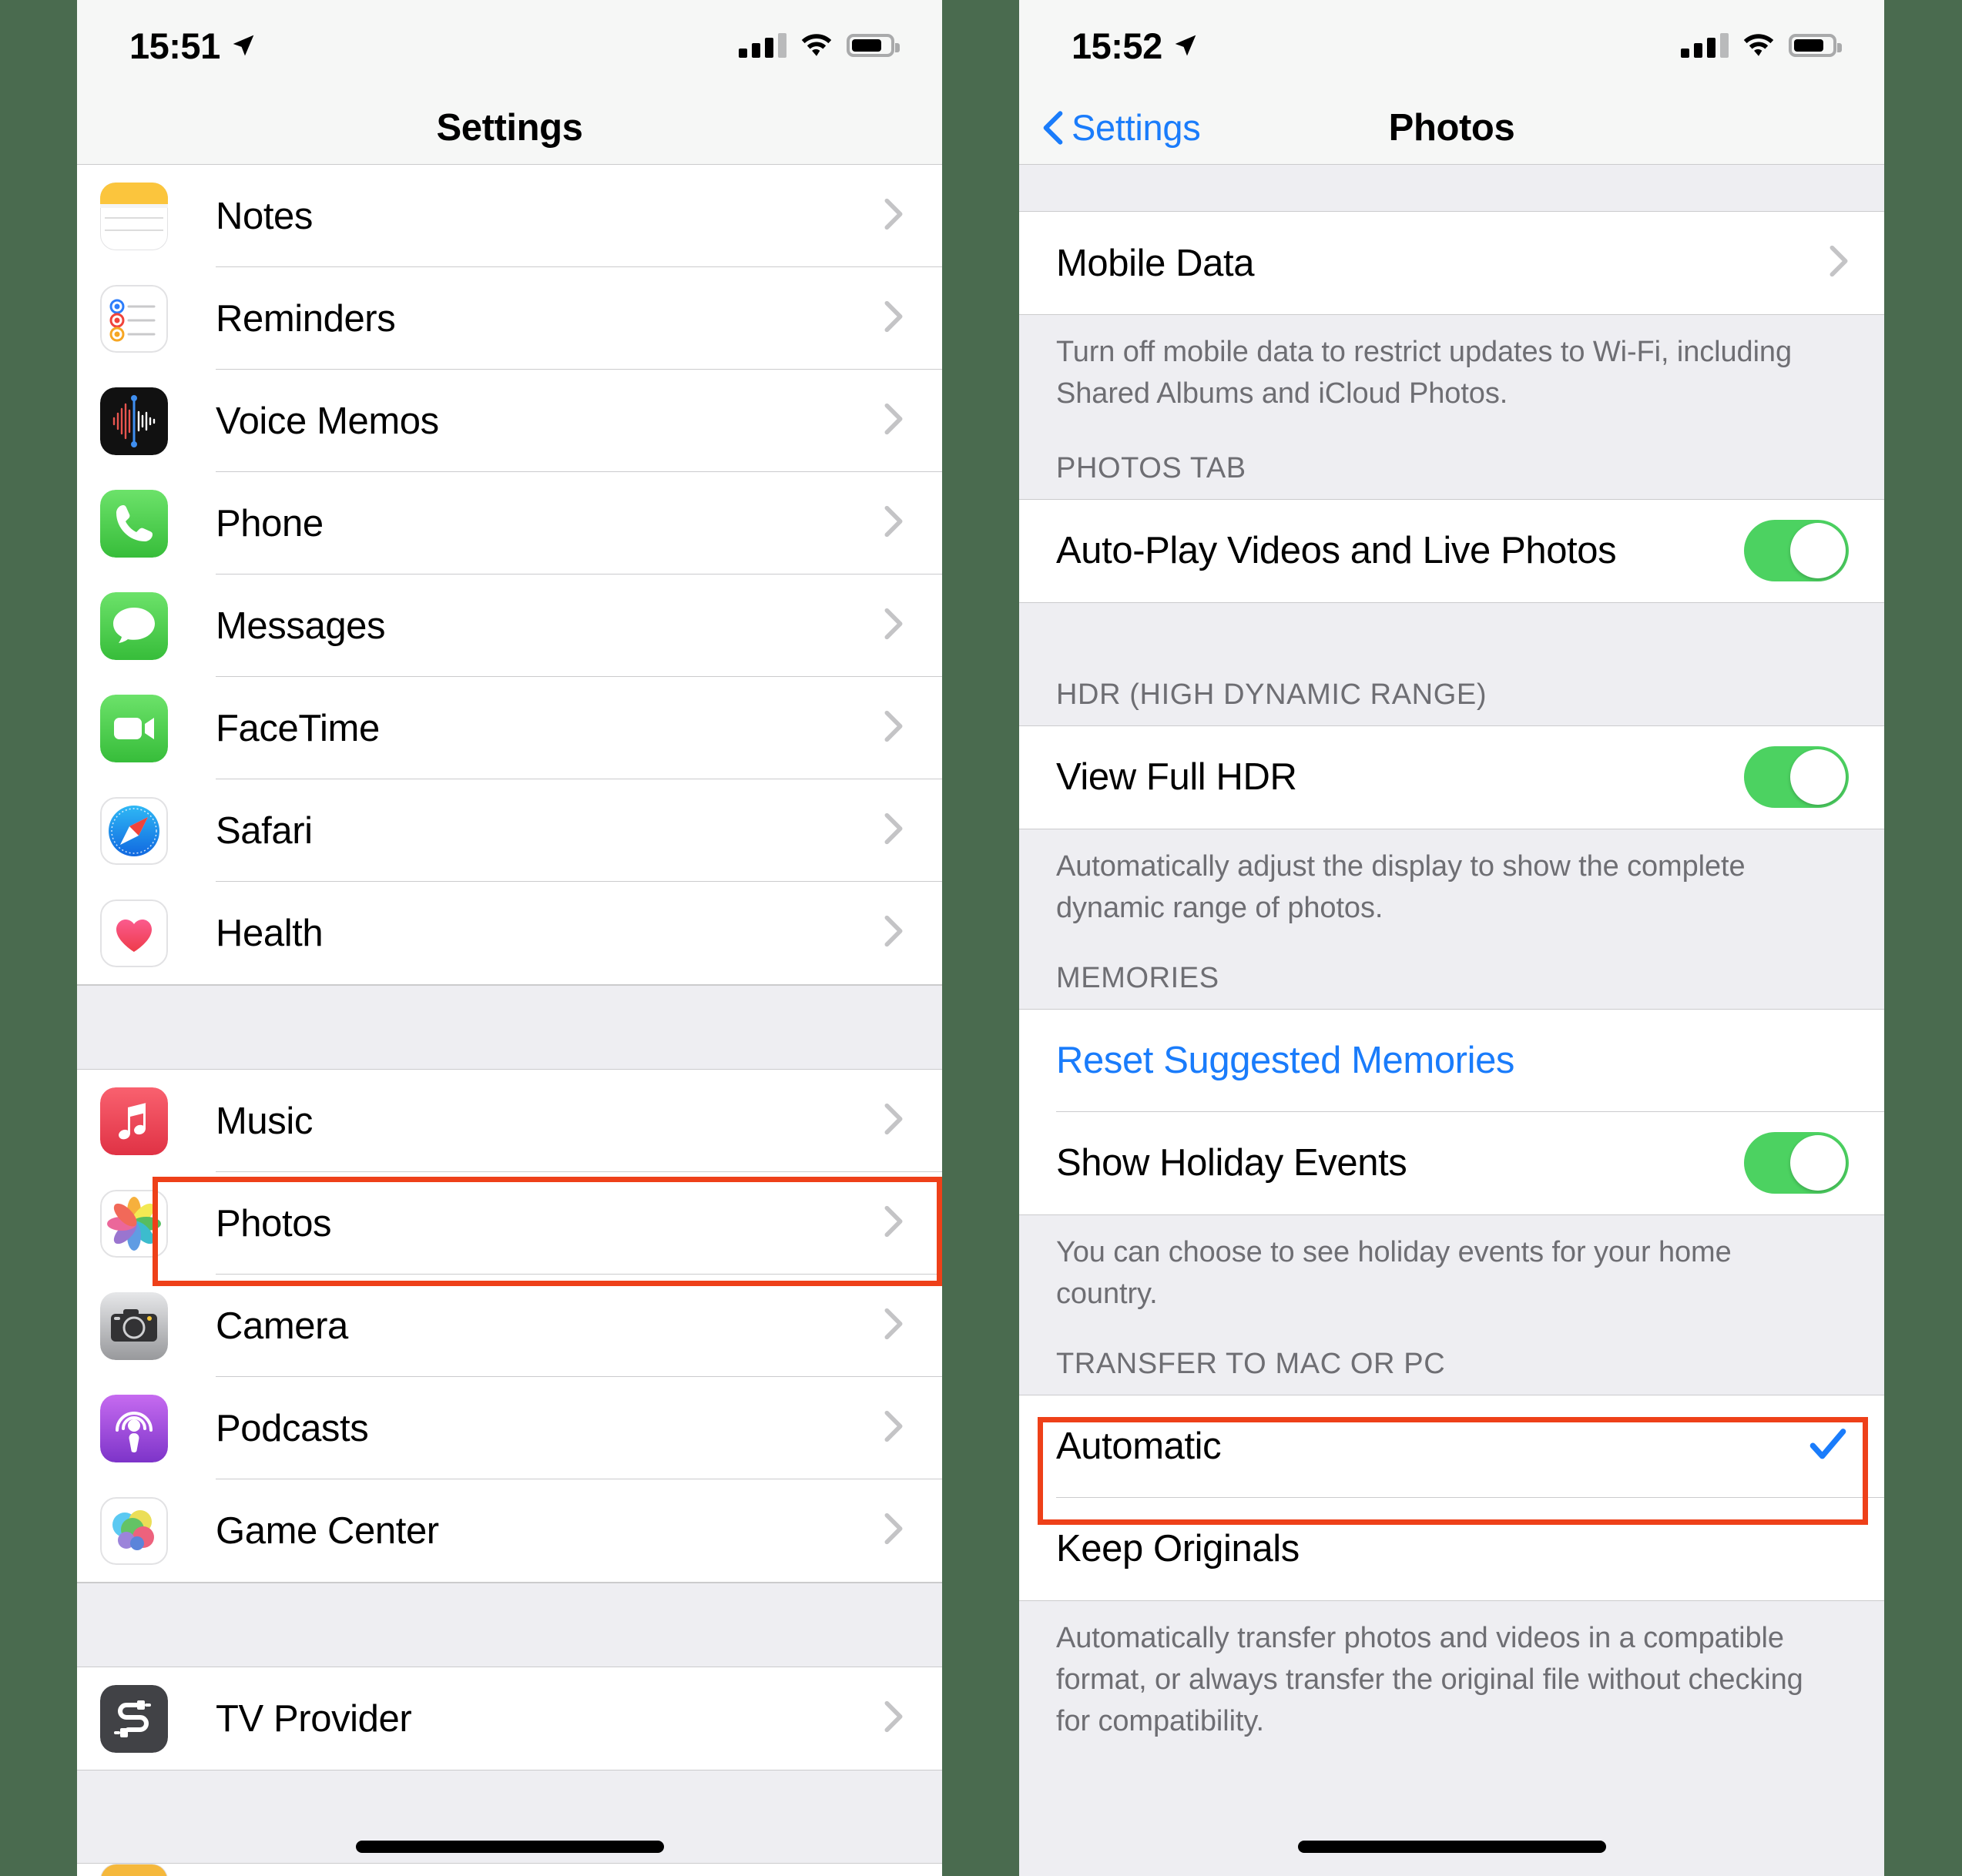 This screenshot has height=1876, width=1962. I want to click on sidebar-item-label: Voice Memos, so click(328, 421).